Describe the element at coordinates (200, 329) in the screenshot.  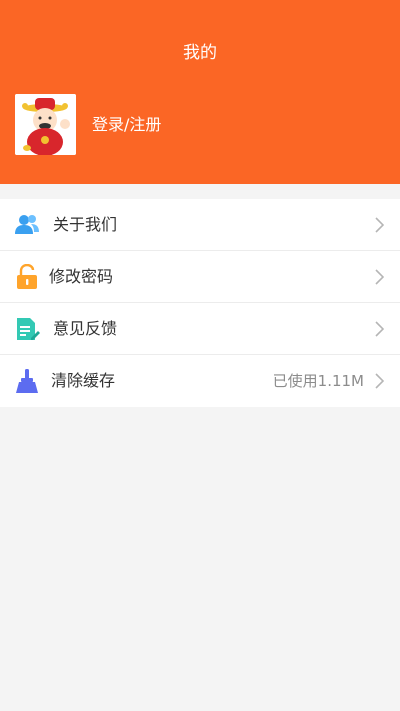
I see `menu-item-feedback: 意见反馈` at that location.